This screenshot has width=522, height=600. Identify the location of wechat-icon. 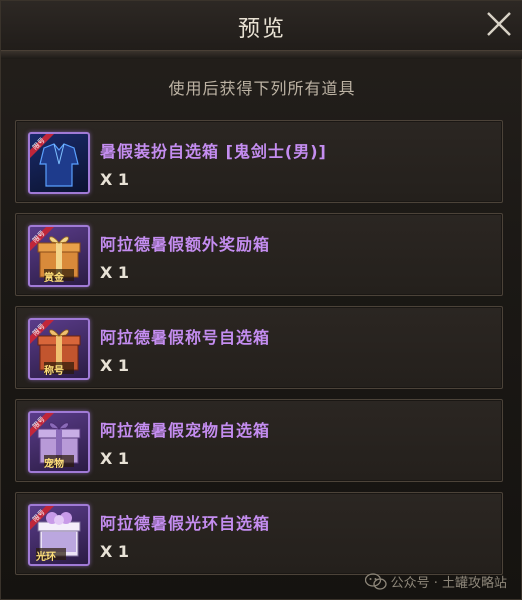
(375, 581).